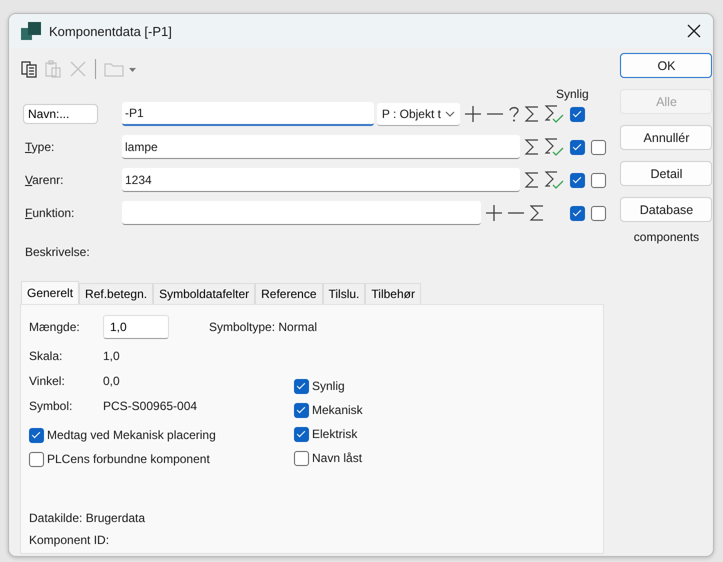  I want to click on tab: Reference, so click(288, 293).